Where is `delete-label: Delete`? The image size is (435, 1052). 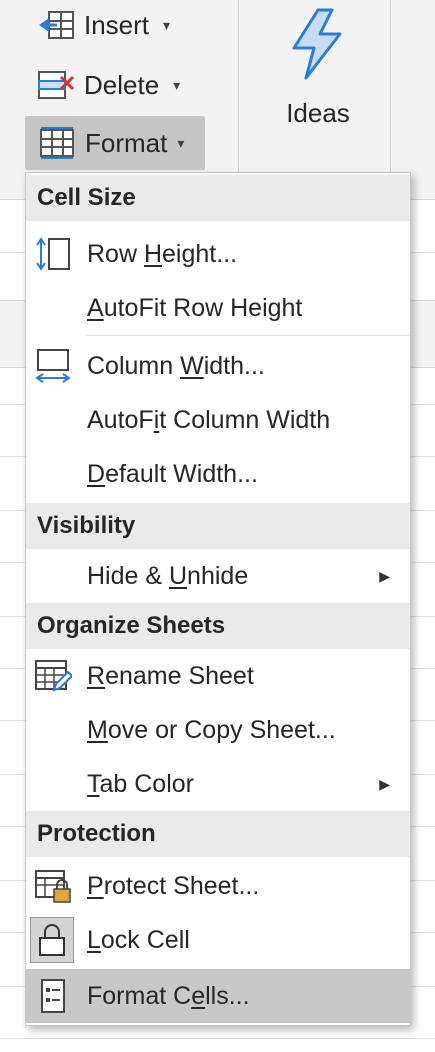 delete-label: Delete is located at coordinates (122, 84).